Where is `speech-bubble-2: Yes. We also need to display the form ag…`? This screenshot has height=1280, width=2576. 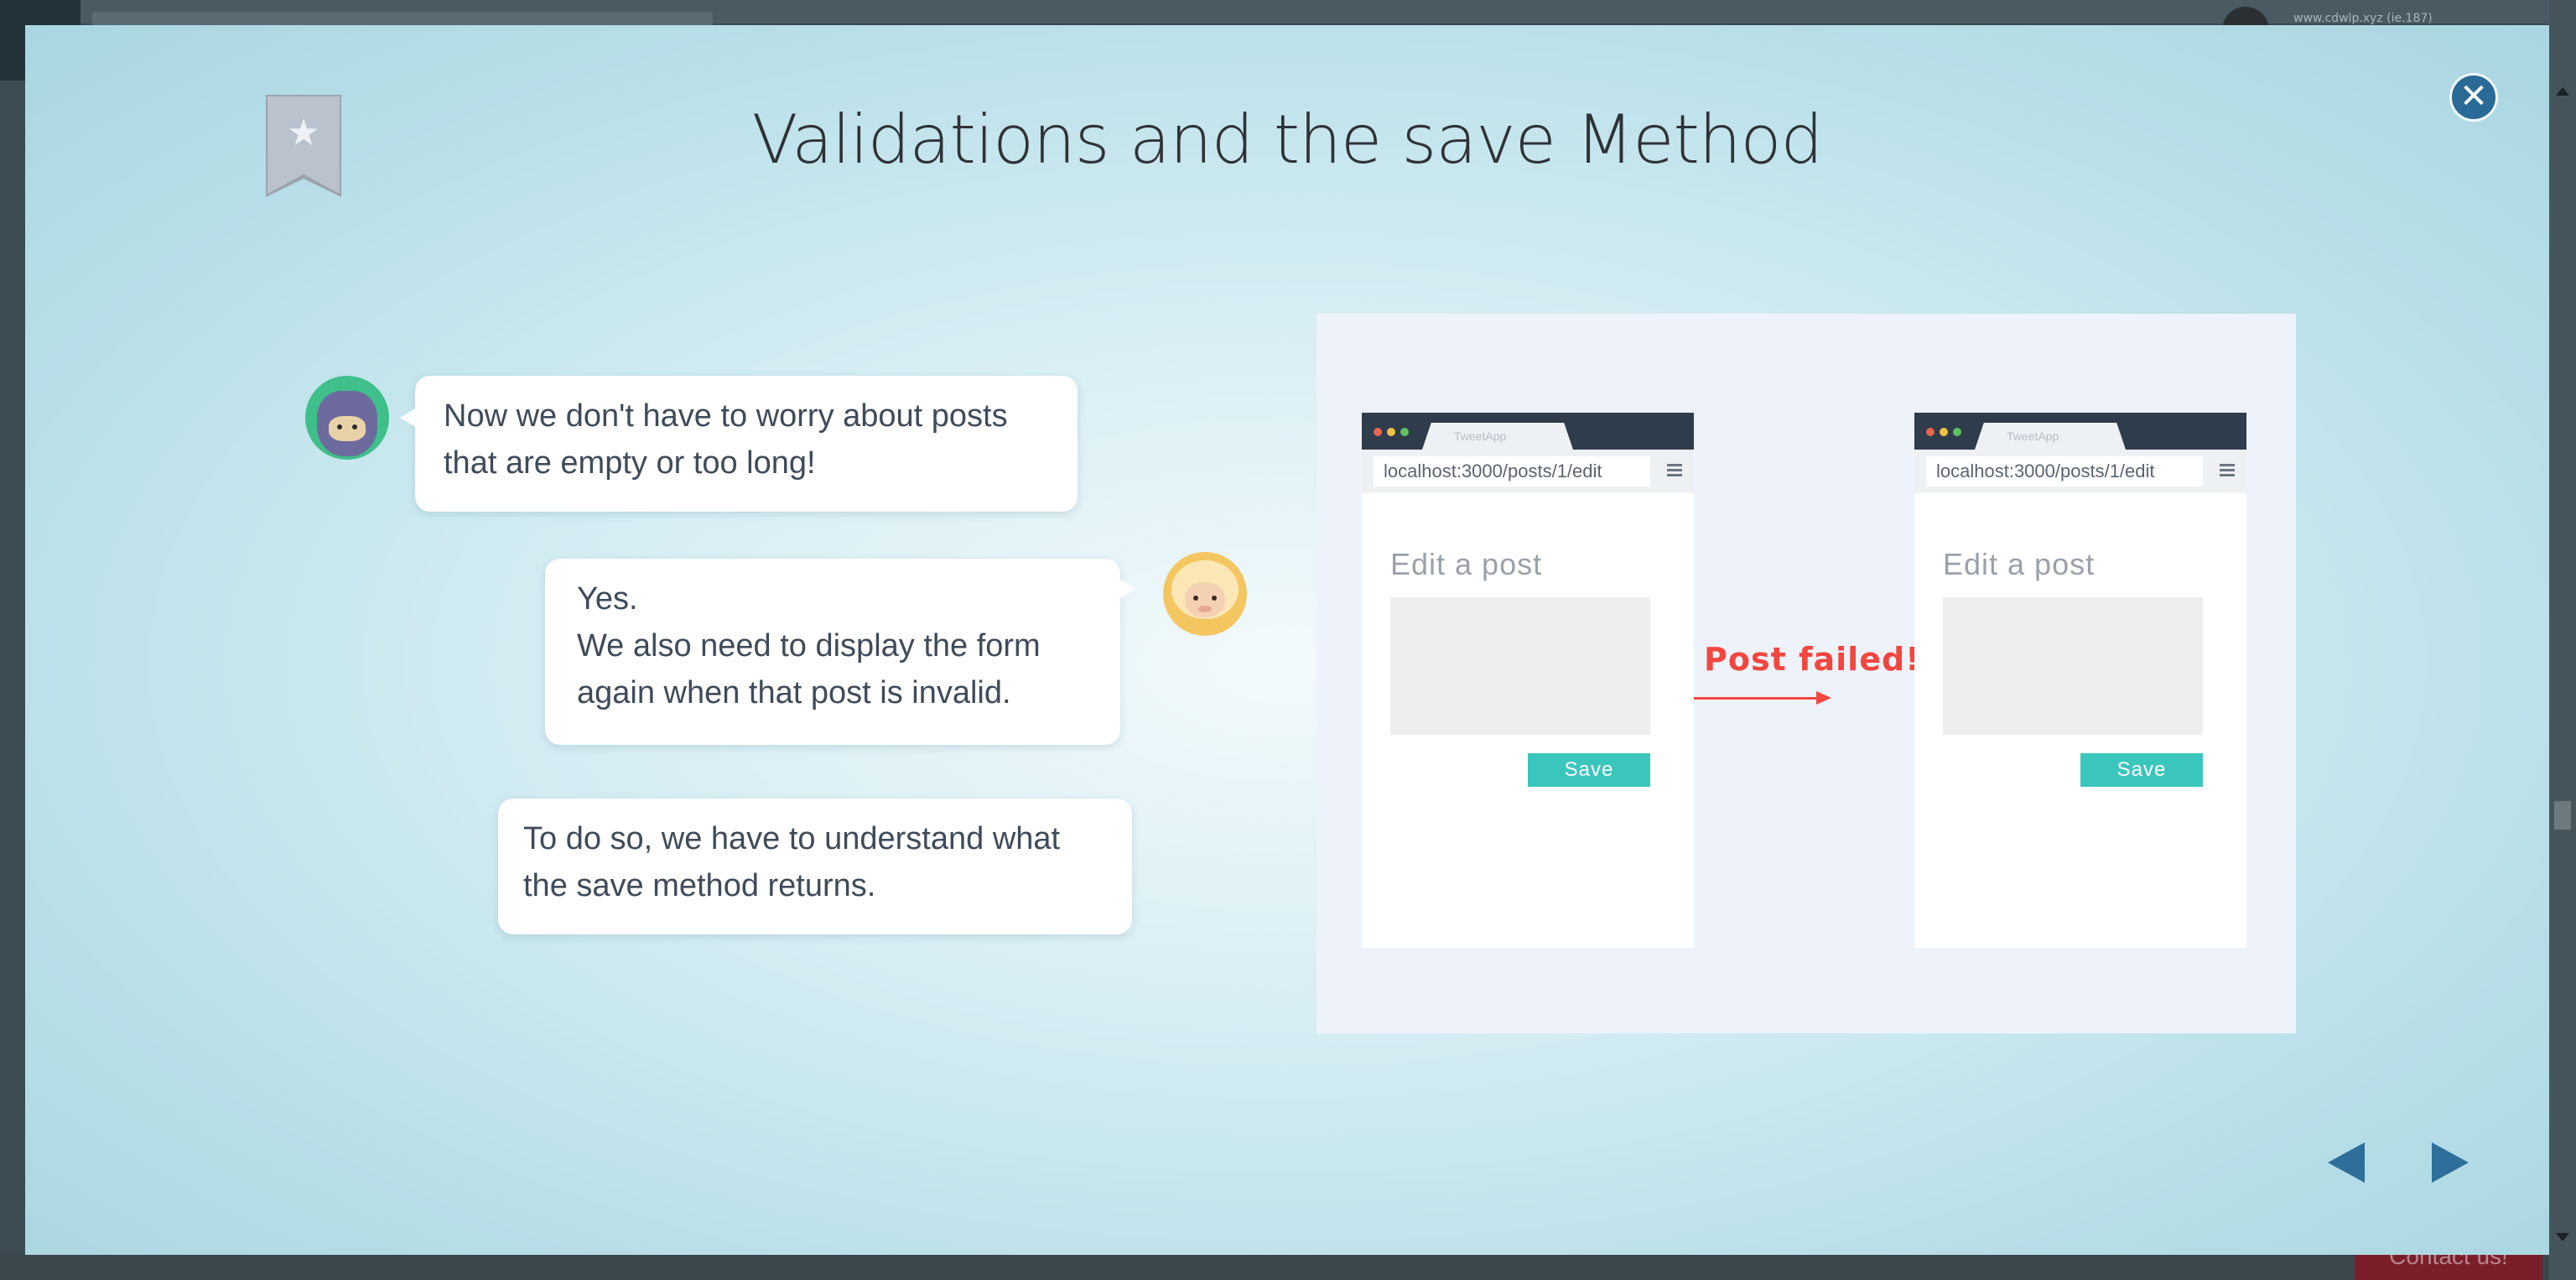
speech-bubble-2: Yes. We also need to display the form ag… is located at coordinates (840, 652).